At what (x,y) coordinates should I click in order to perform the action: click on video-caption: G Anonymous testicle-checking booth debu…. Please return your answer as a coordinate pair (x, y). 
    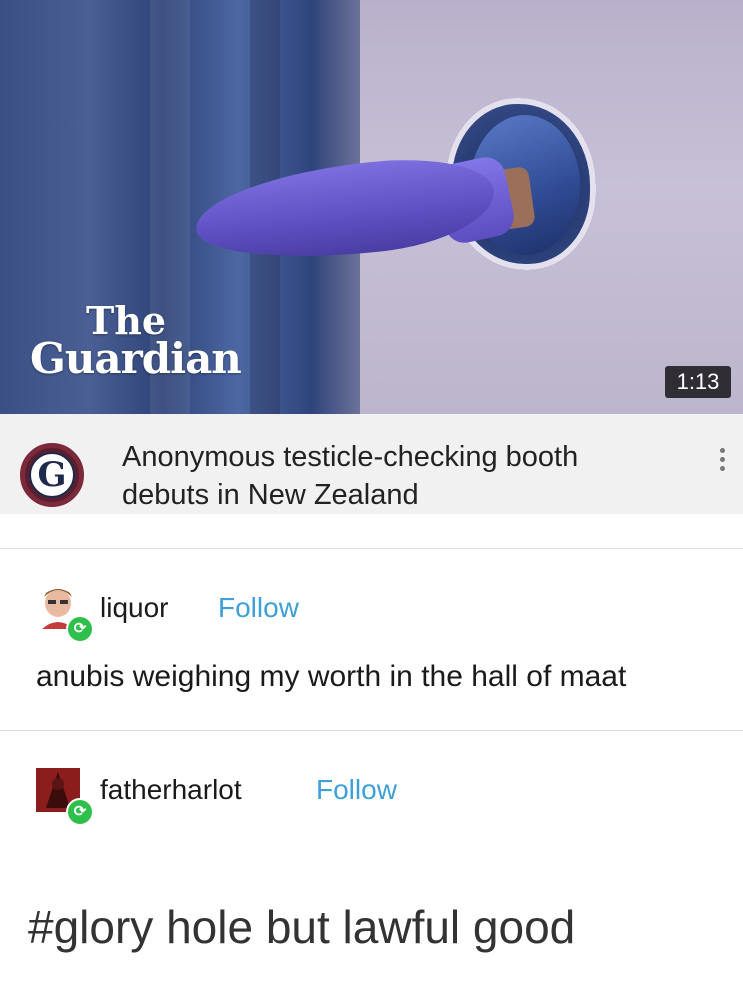
    Looking at the image, I should click on (371, 464).